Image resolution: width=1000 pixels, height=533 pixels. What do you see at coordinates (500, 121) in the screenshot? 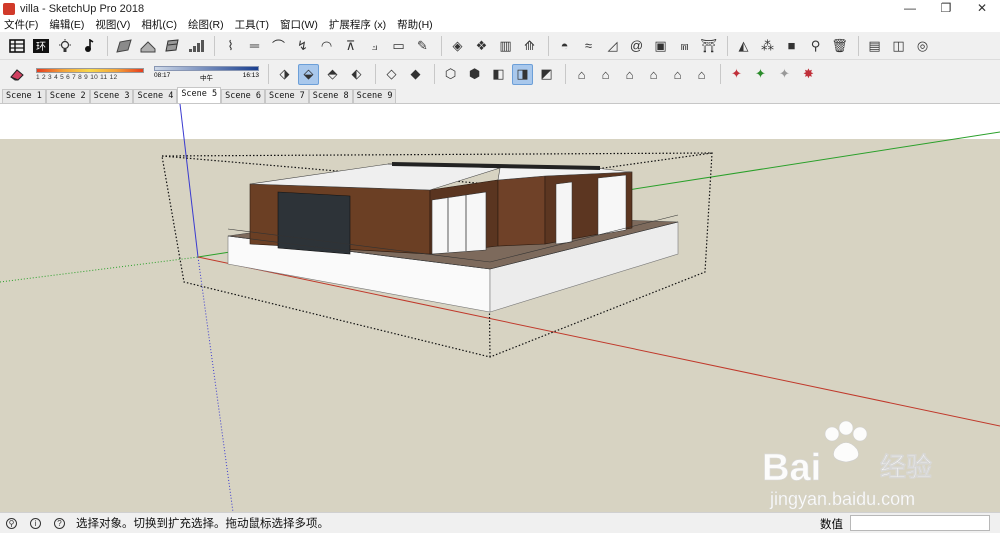
I see `sky` at bounding box center [500, 121].